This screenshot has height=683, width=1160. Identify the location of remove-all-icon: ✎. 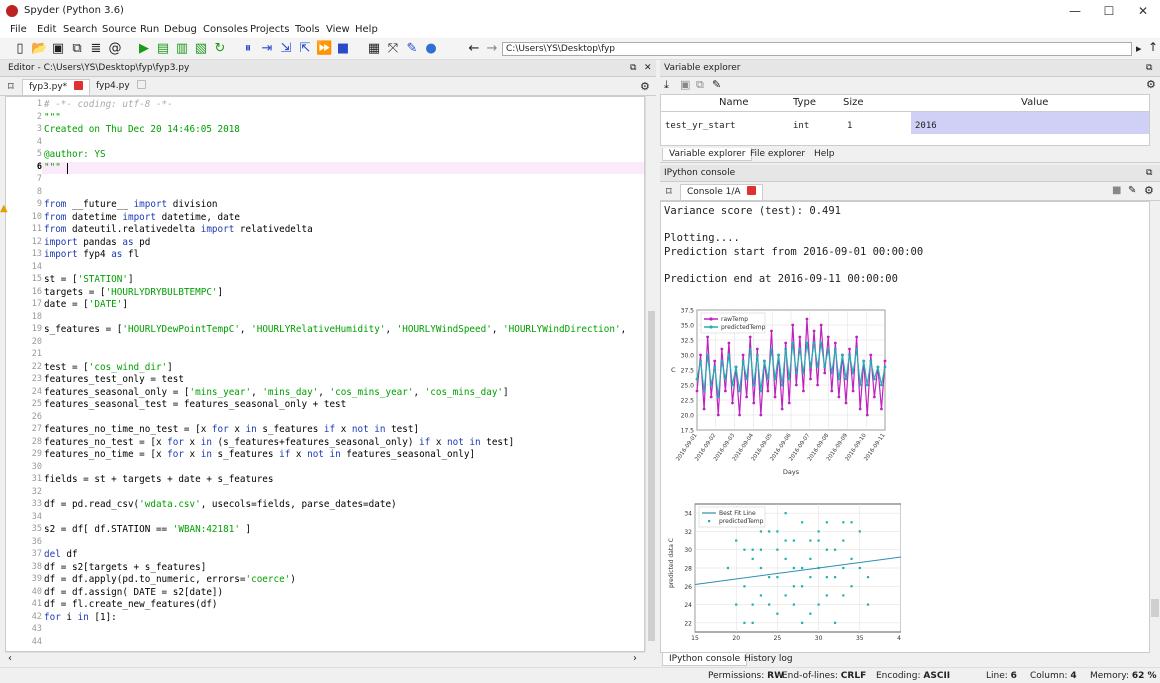
(716, 84).